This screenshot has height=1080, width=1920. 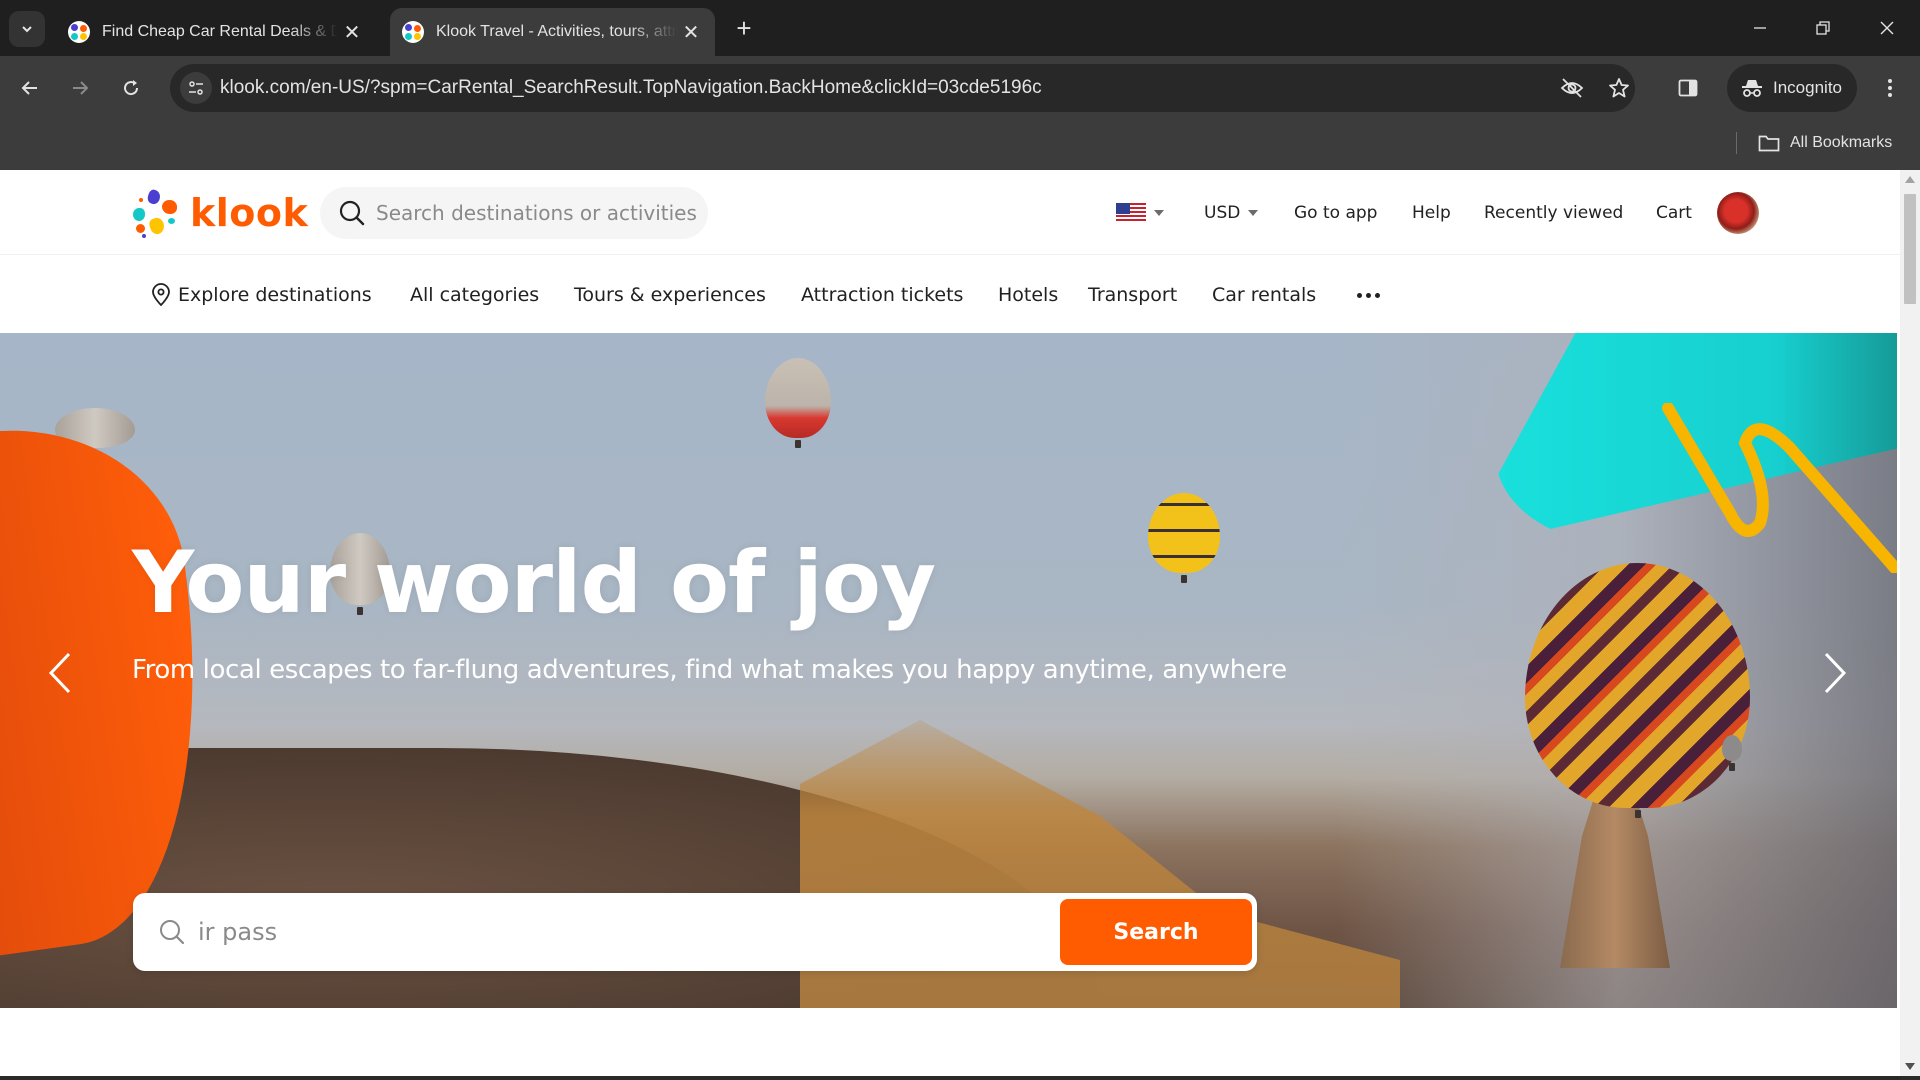 I want to click on nav-more-button, so click(x=1368, y=295).